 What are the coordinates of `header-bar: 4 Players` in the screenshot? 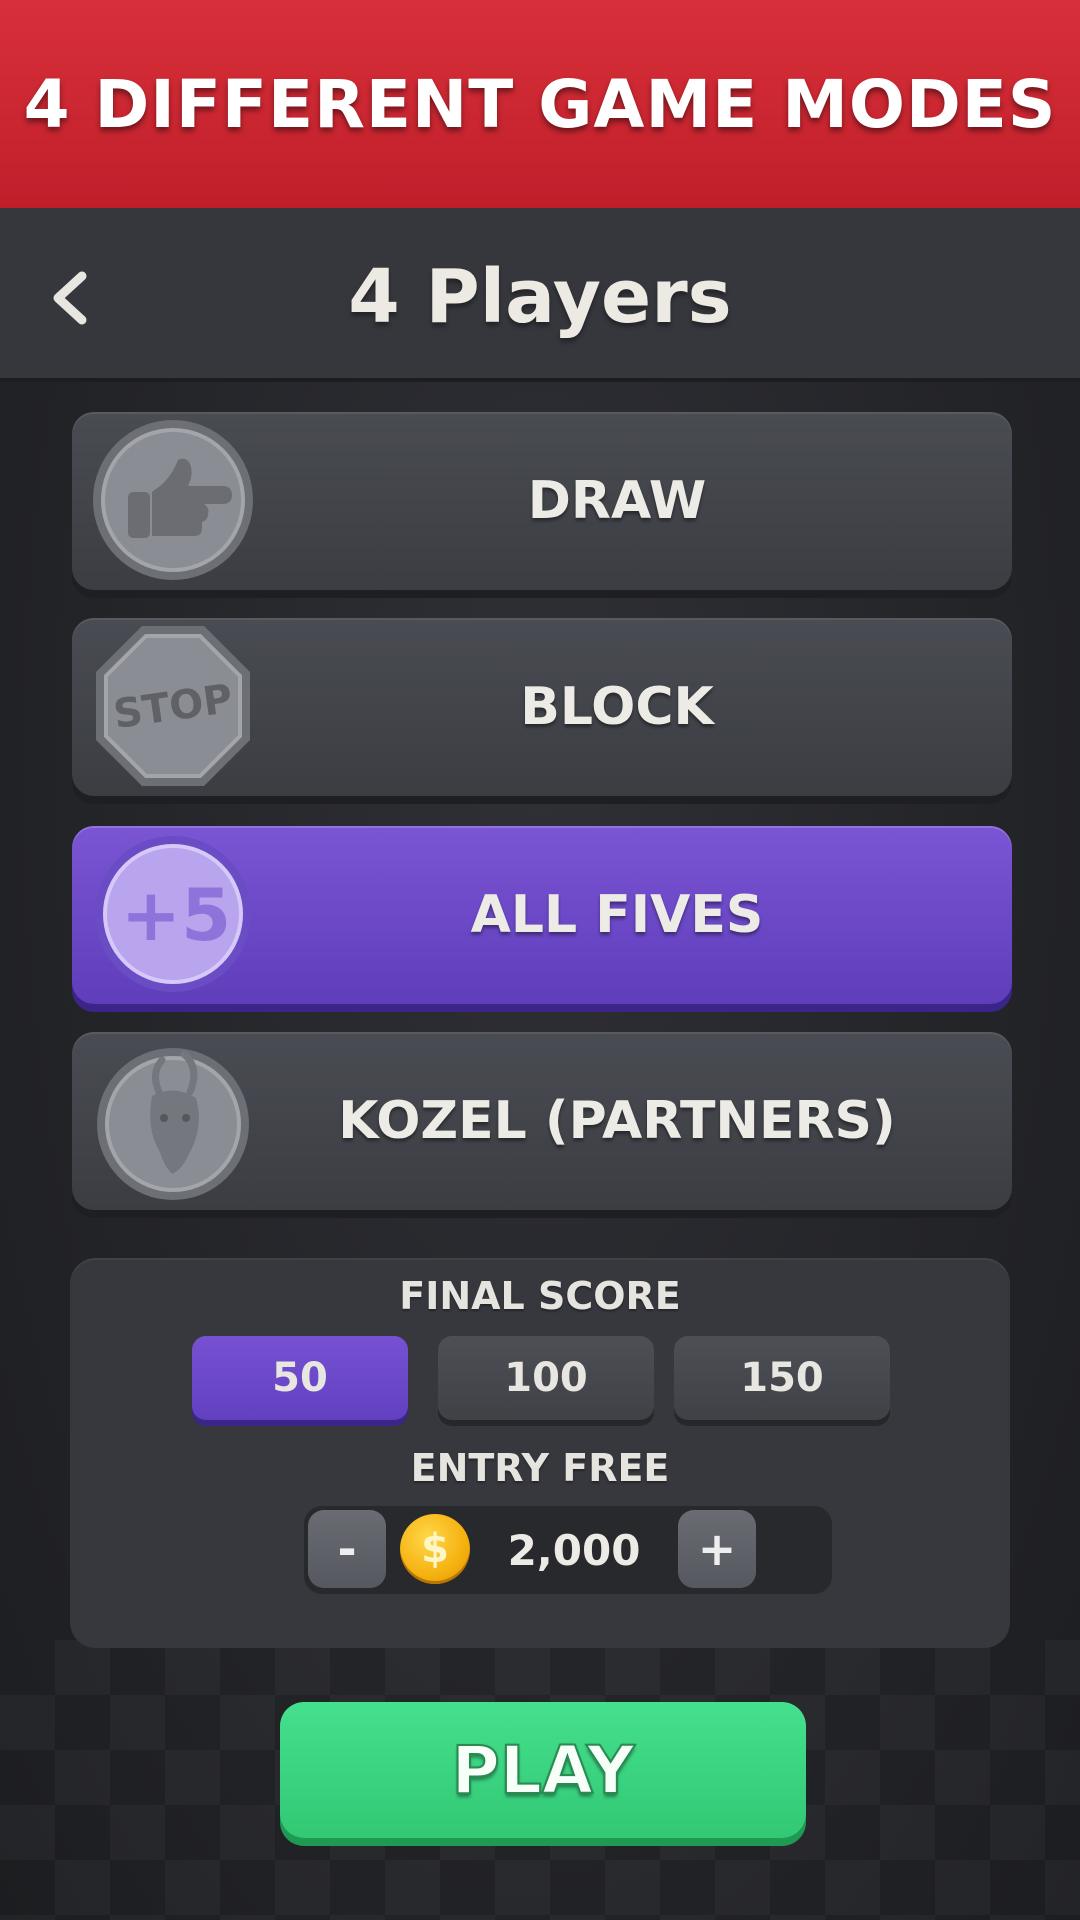 It's located at (540, 295).